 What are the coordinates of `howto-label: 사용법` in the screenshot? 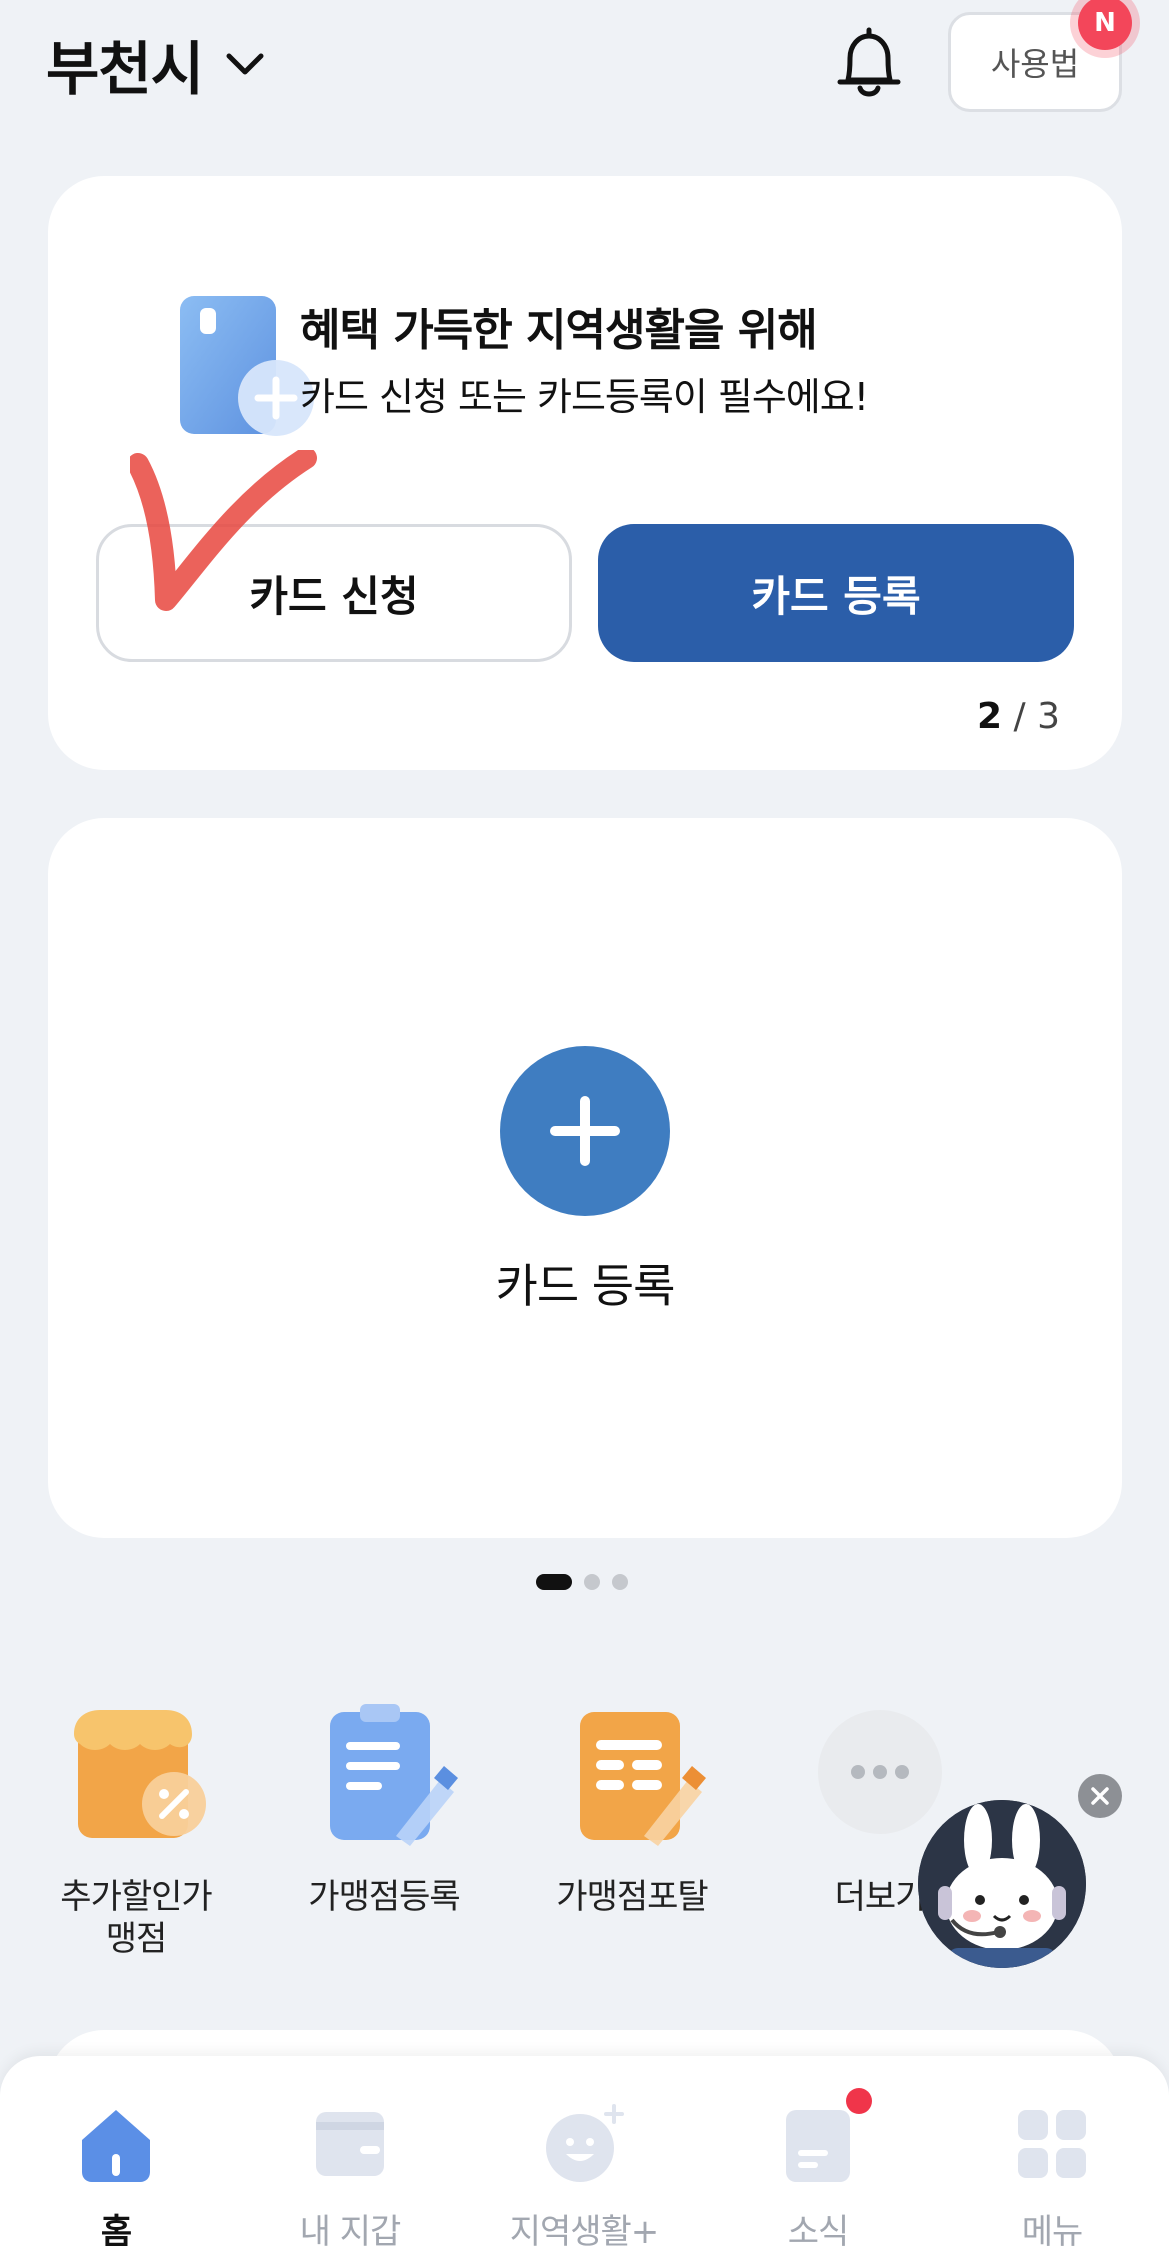 It's located at (1035, 64).